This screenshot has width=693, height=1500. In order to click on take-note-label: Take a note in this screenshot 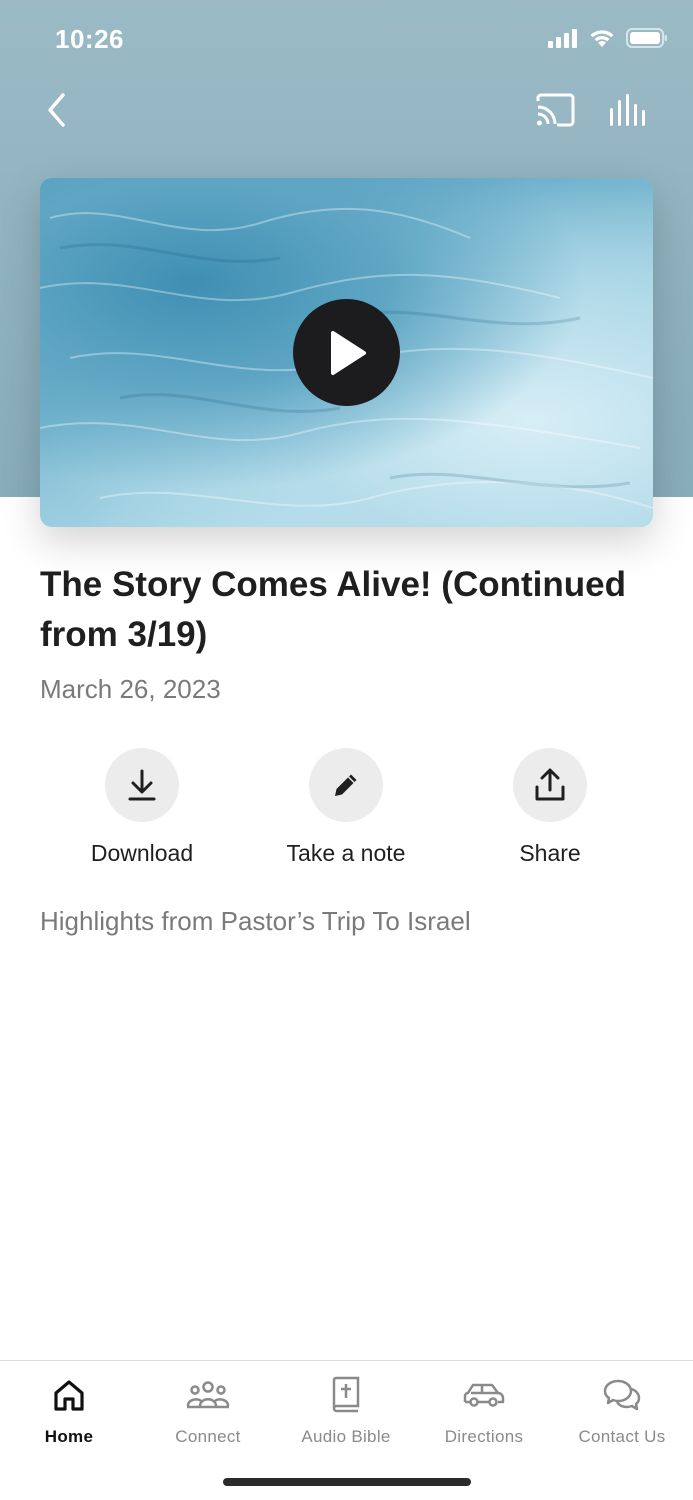, I will do `click(346, 853)`.